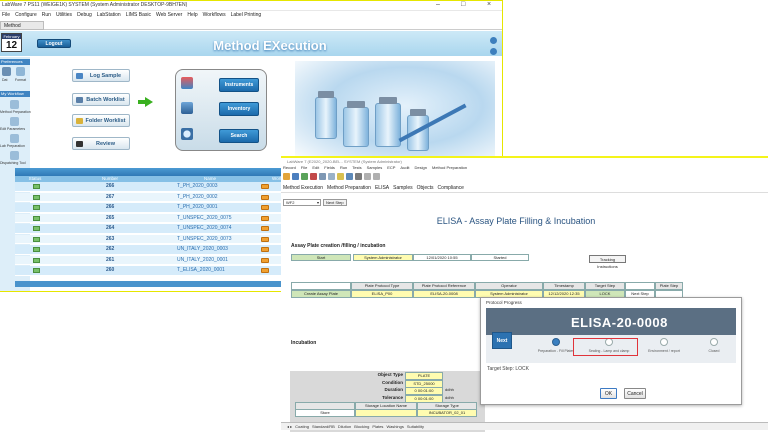  I want to click on menu-item: Configure, so click(26, 16).